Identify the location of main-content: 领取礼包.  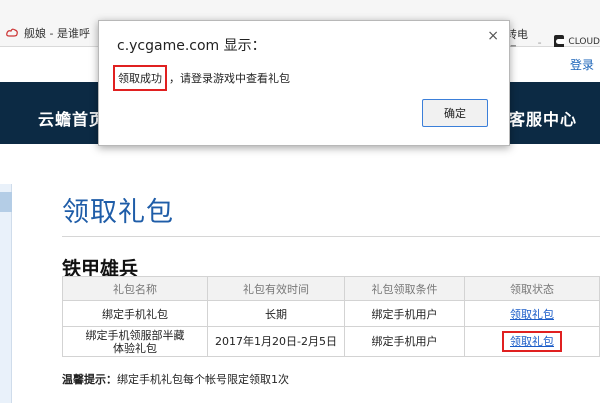
(331, 209).